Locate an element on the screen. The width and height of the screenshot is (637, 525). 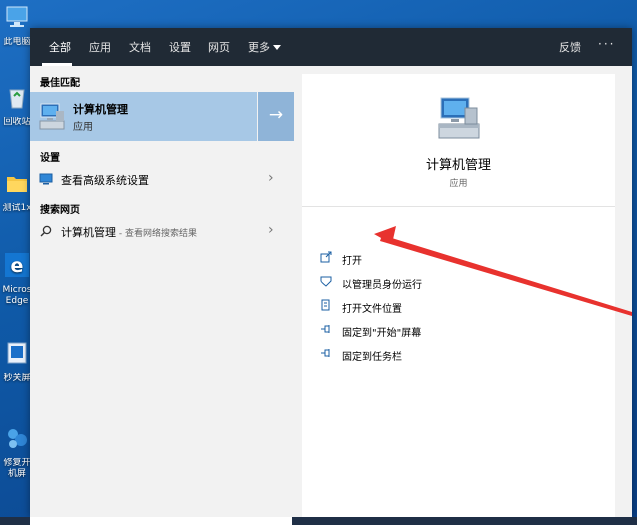
desktop-icon-label: 秒关屏 is located at coordinates (17, 378).